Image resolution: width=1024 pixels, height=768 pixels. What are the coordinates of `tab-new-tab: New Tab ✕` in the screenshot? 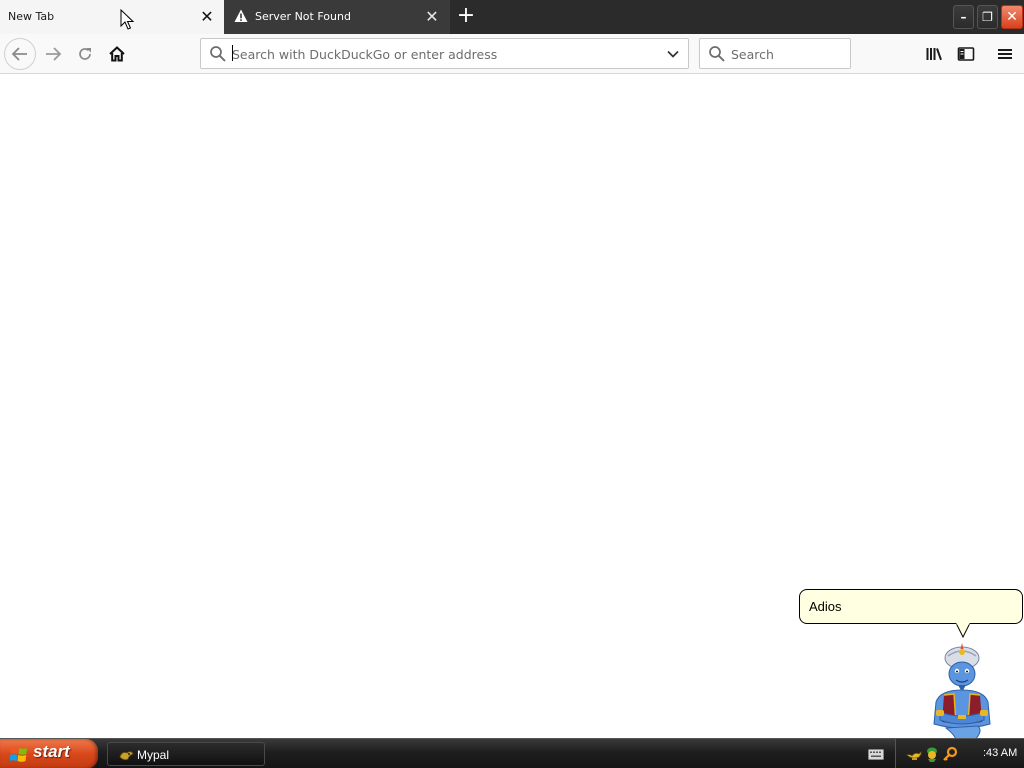 It's located at (112, 17).